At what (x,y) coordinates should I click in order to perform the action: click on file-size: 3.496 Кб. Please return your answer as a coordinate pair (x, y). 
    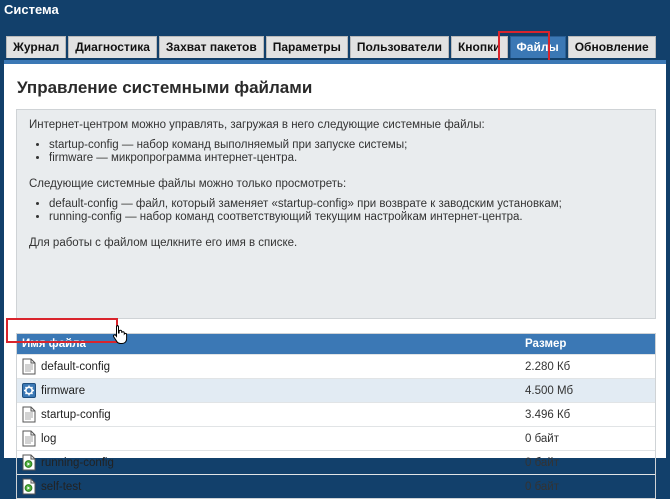
    Looking at the image, I should click on (548, 414).